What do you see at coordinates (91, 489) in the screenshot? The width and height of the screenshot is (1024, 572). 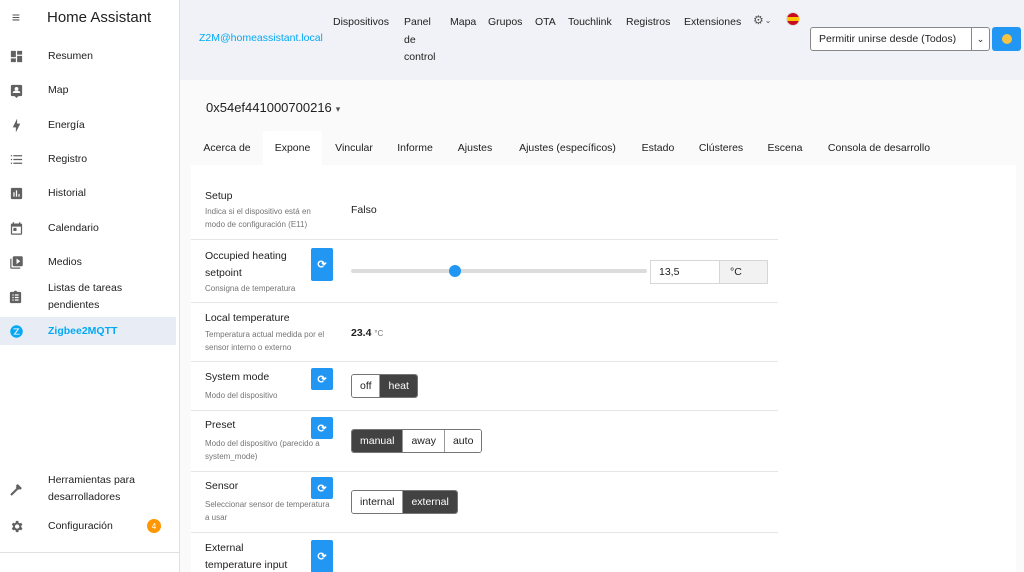 I see `sidebar-item-label: Herramientas para desarrolladores` at bounding box center [91, 489].